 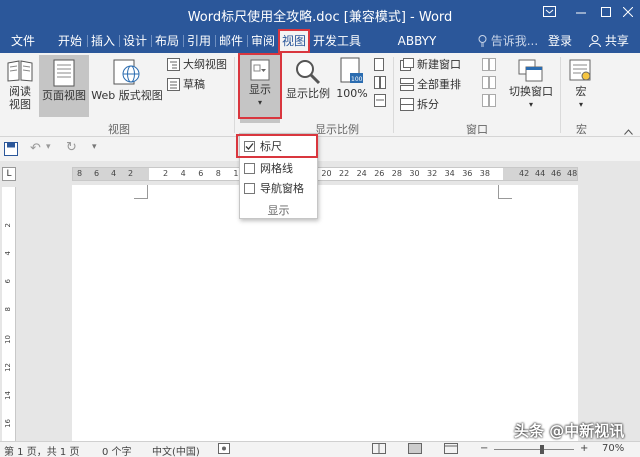 What do you see at coordinates (20, 104) in the screenshot?
I see `read-mode-line2: 视图` at bounding box center [20, 104].